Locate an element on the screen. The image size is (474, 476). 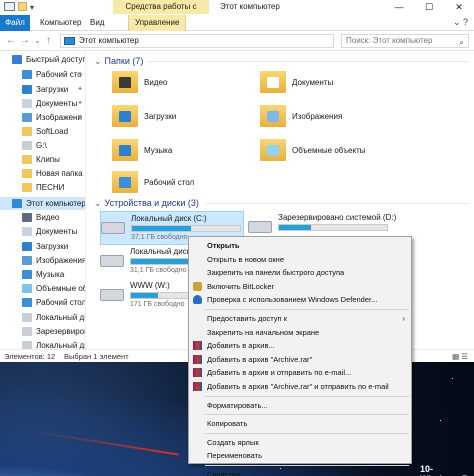
folders-section-header: ⌄ Папки (7) is located at coordinates (118, 61).